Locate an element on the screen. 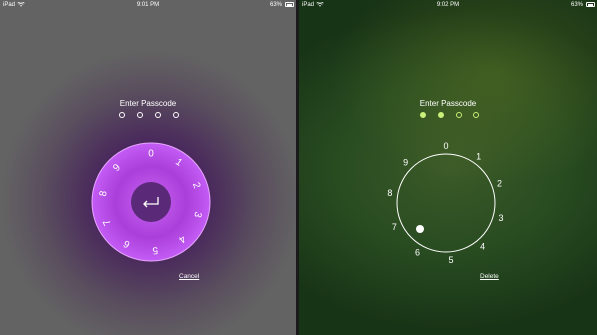 This screenshot has width=597, height=335. dial-digit-2: 2 is located at coordinates (499, 184).